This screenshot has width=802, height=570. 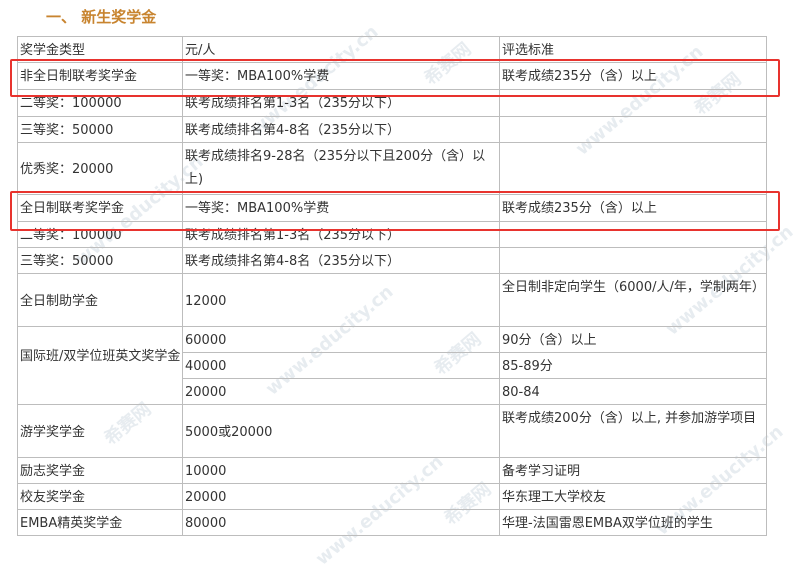 What do you see at coordinates (341, 168) in the screenshot?
I see `table-cell: 联考成绩排名9-28名（235分以下且200分（含）以上)` at bounding box center [341, 168].